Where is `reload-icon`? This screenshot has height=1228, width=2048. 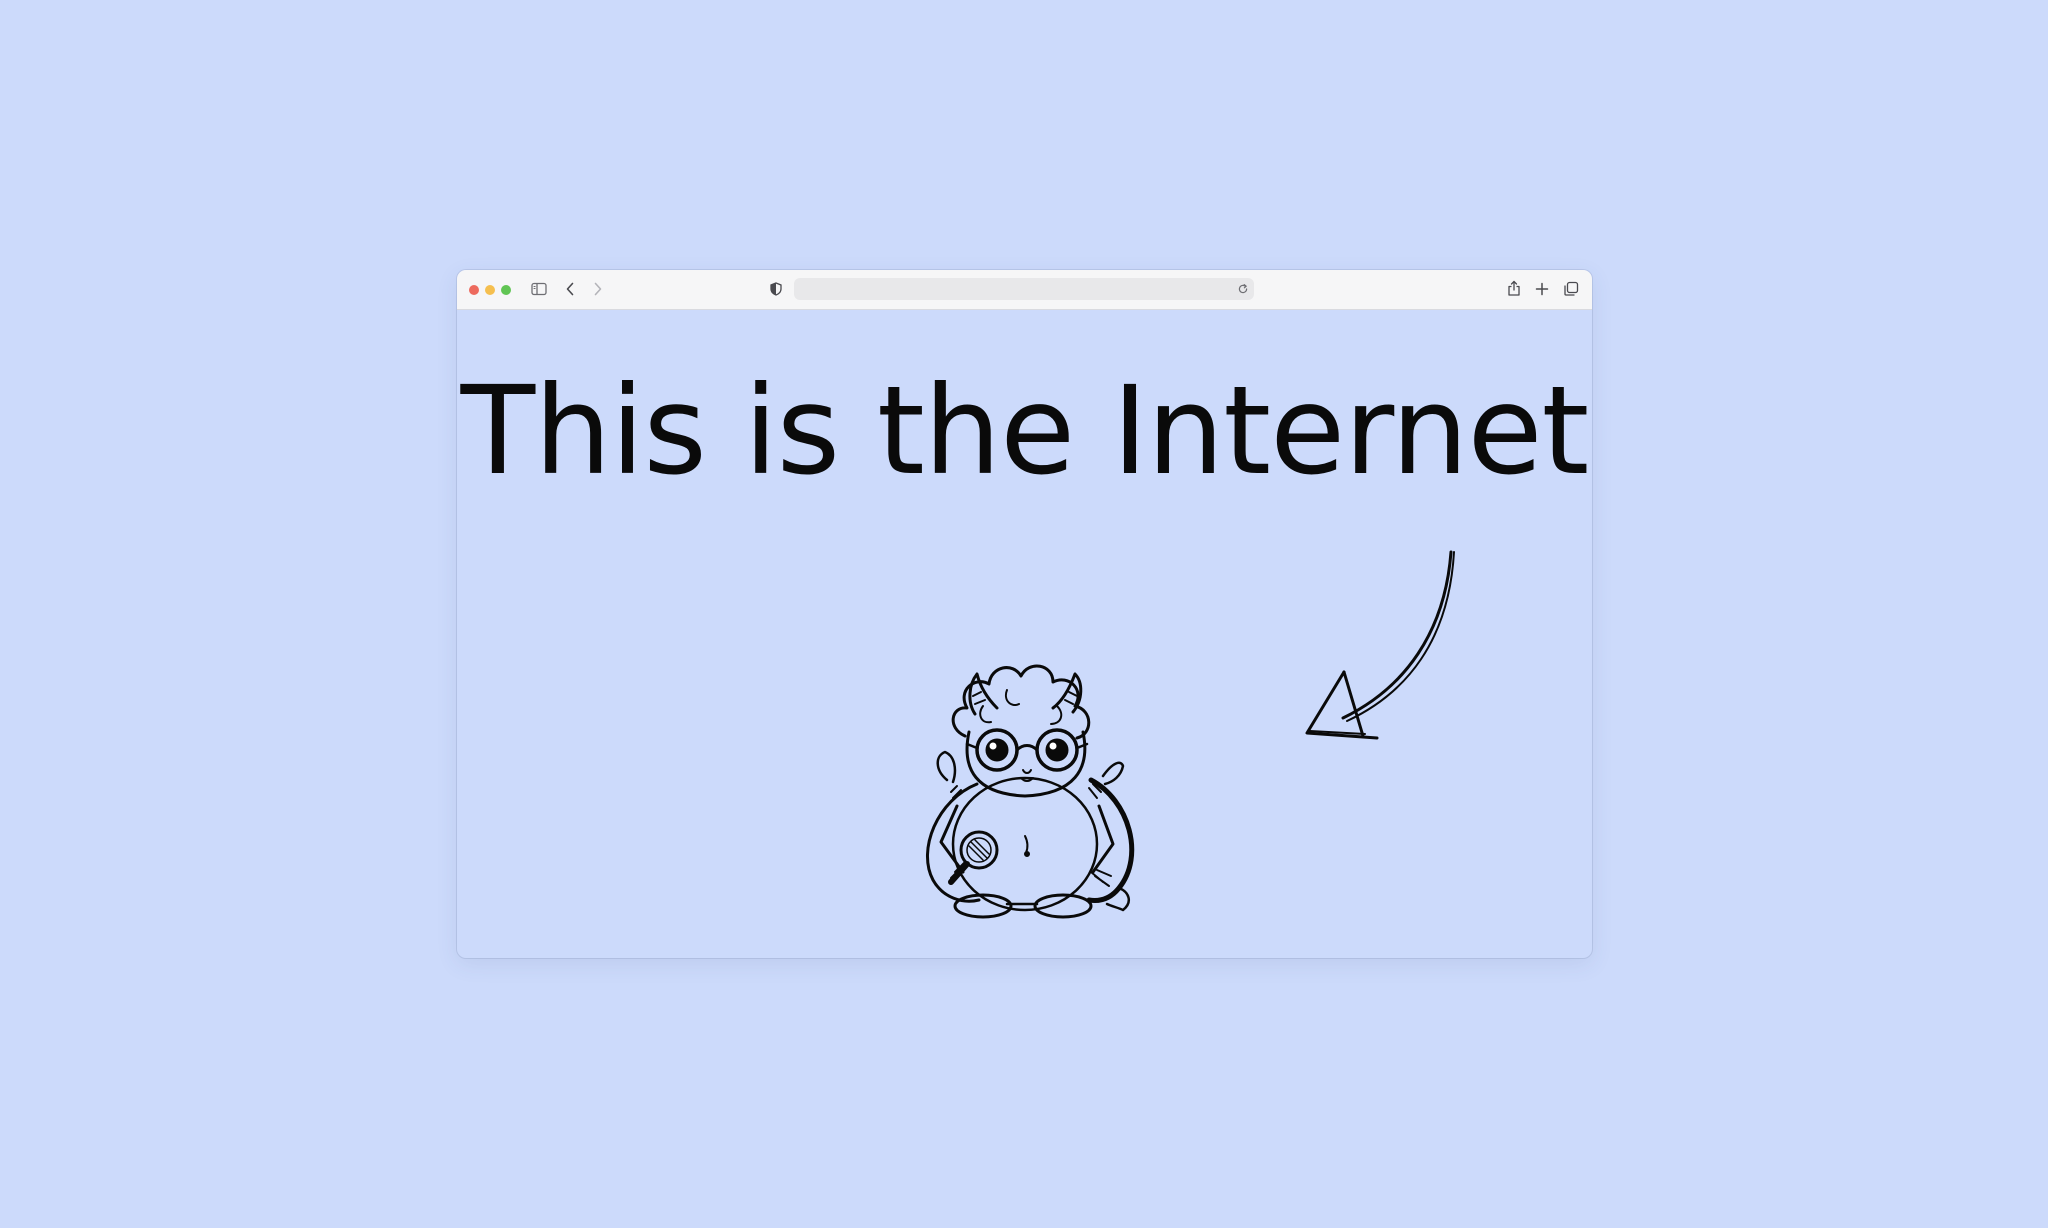
reload-icon is located at coordinates (1243, 289).